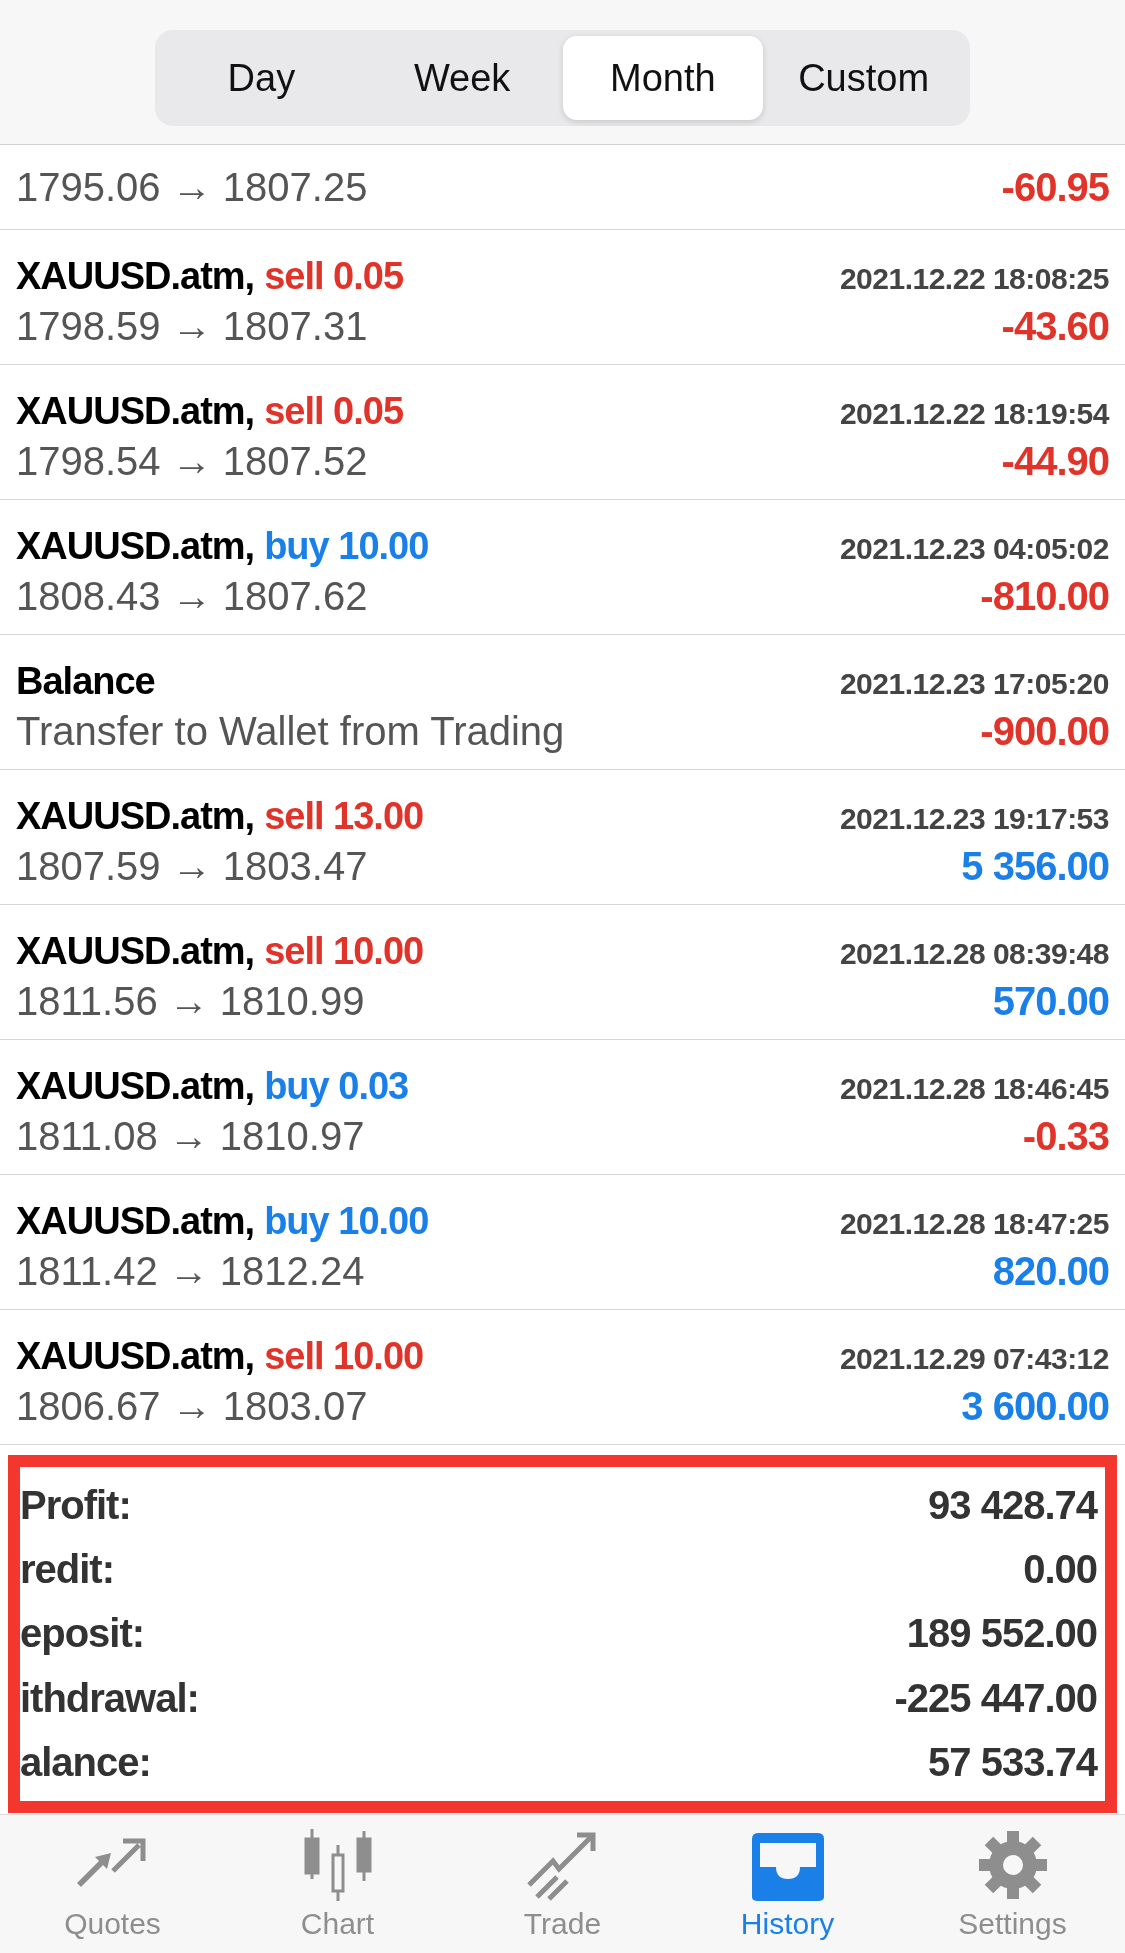 The image size is (1125, 1953). What do you see at coordinates (974, 414) in the screenshot?
I see `deal-time: 2021.12.22 18:19:54` at bounding box center [974, 414].